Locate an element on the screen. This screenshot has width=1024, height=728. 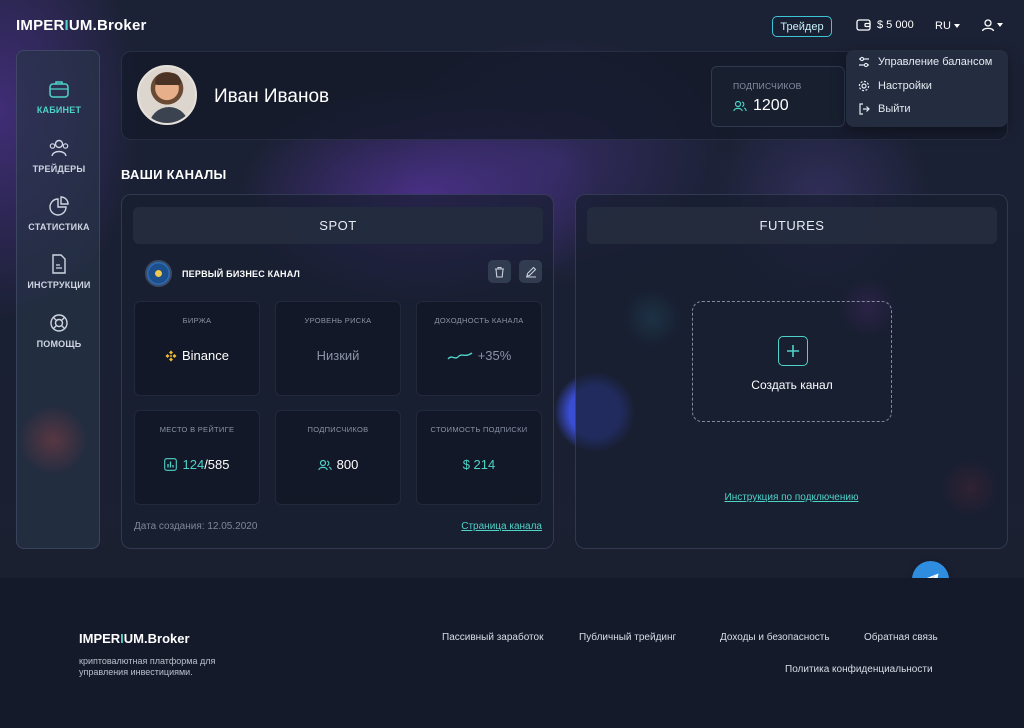
sidebar-item-label: КАБИНЕТ is located at coordinates (59, 110).